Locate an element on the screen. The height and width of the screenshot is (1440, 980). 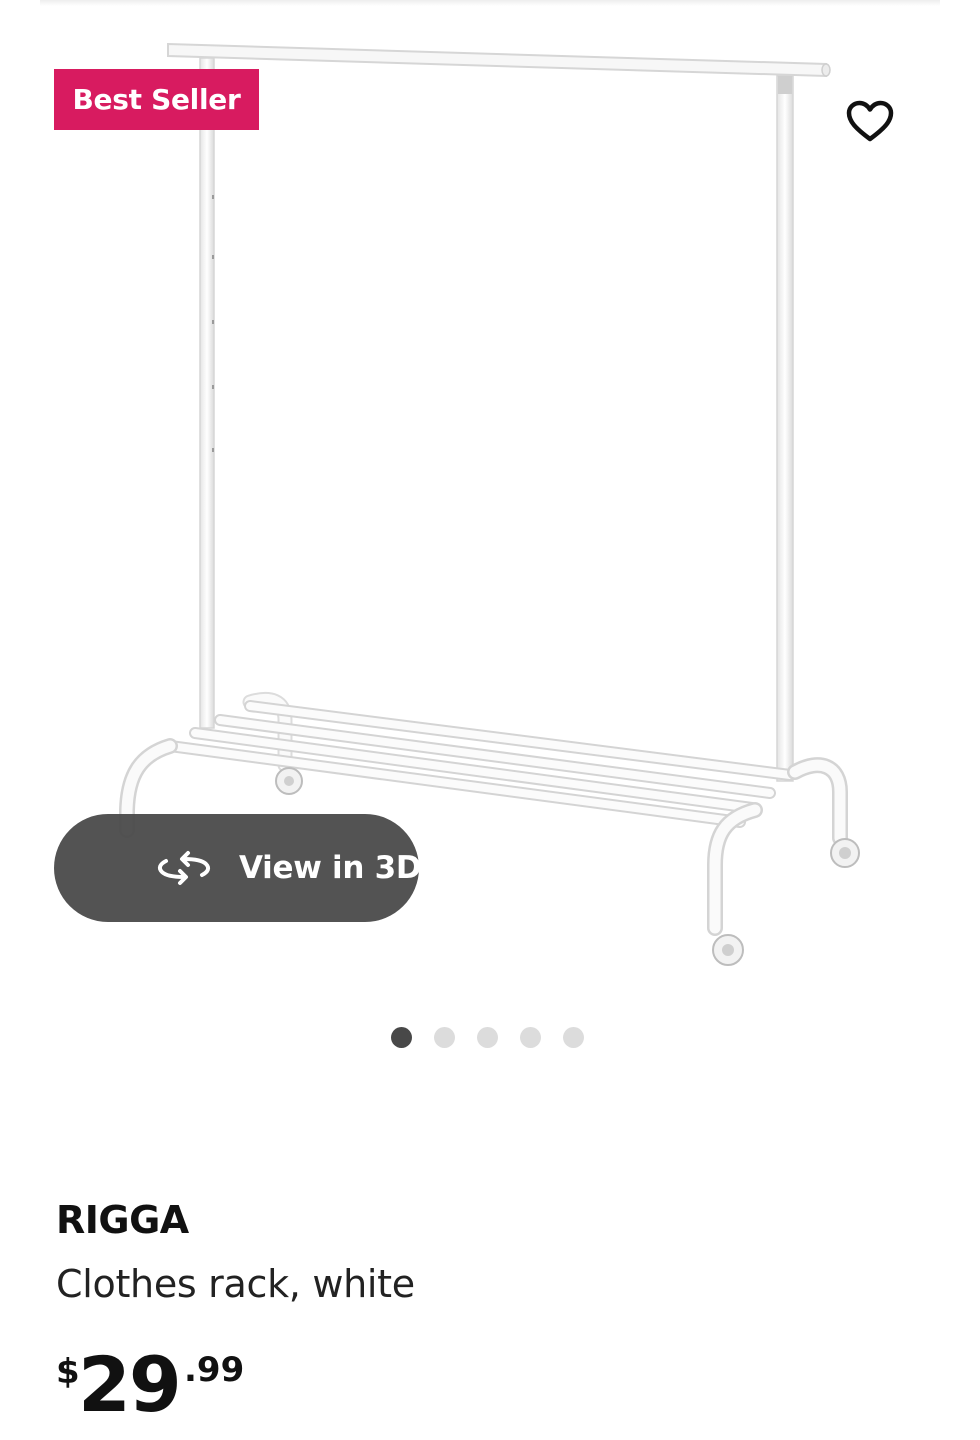
price-decimal: .99 is located at coordinates (214, 1370).